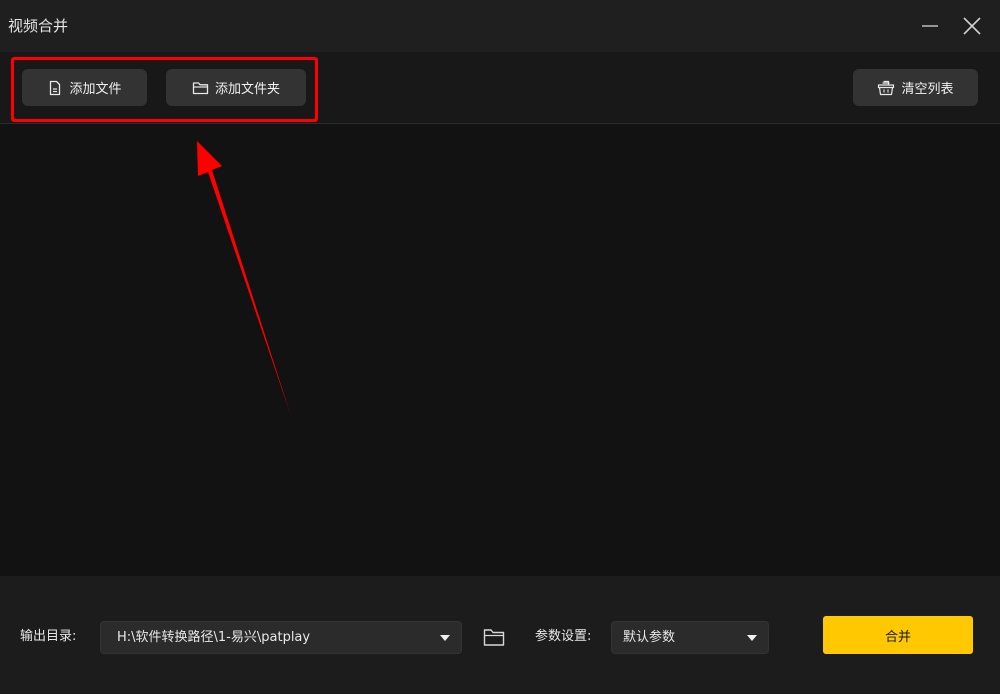 Image resolution: width=1000 pixels, height=694 pixels. I want to click on minimize-button, so click(930, 26).